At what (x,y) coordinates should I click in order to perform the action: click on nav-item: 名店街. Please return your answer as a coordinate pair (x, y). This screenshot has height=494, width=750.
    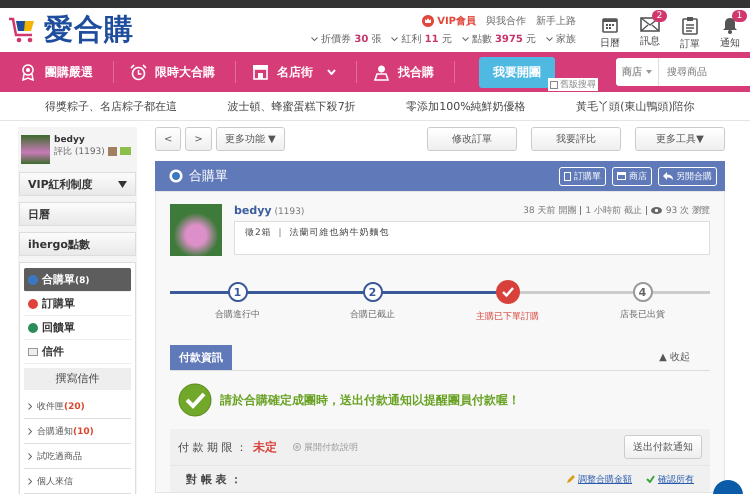
    Looking at the image, I should click on (295, 72).